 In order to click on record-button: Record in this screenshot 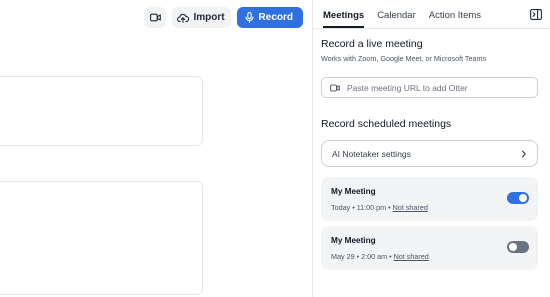, I will do `click(269, 17)`.